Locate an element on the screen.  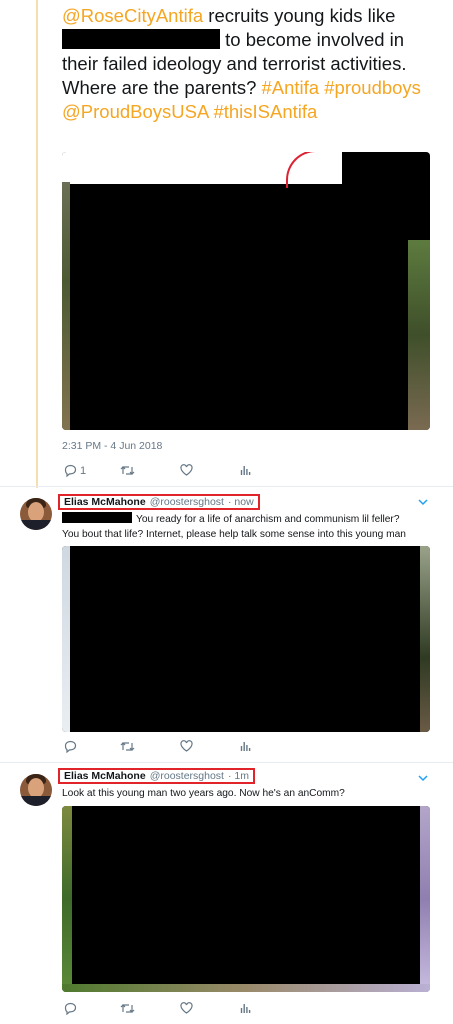
reply-time: · 1m is located at coordinates (238, 776).